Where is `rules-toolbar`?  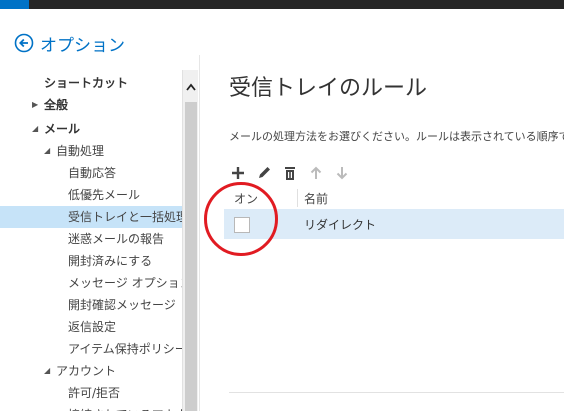 rules-toolbar is located at coordinates (294, 173).